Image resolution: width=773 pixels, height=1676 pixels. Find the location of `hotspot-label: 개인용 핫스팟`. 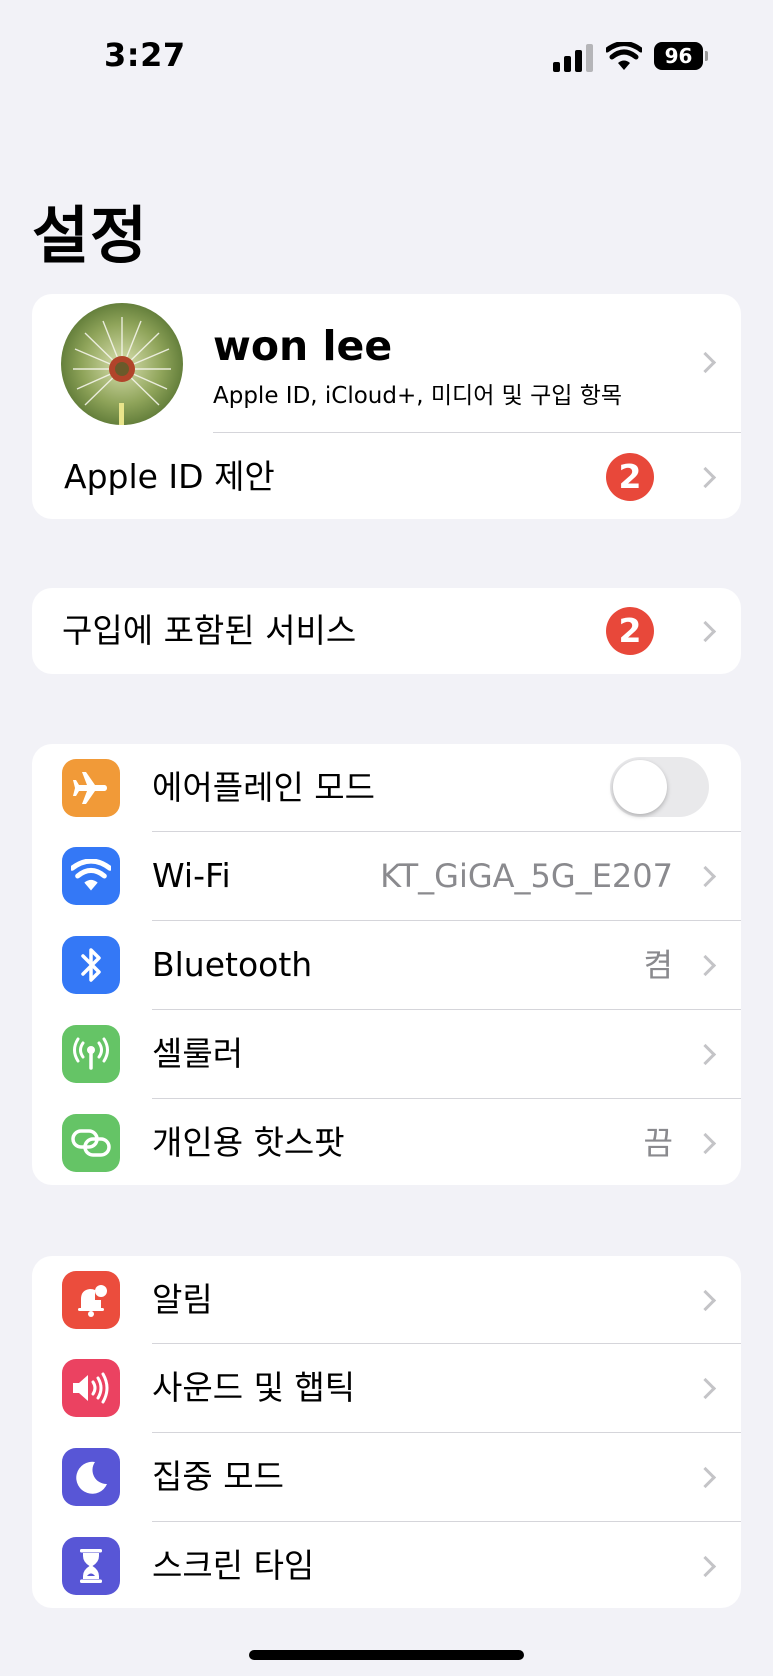

hotspot-label: 개인용 핫스팟 is located at coordinates (248, 1142).